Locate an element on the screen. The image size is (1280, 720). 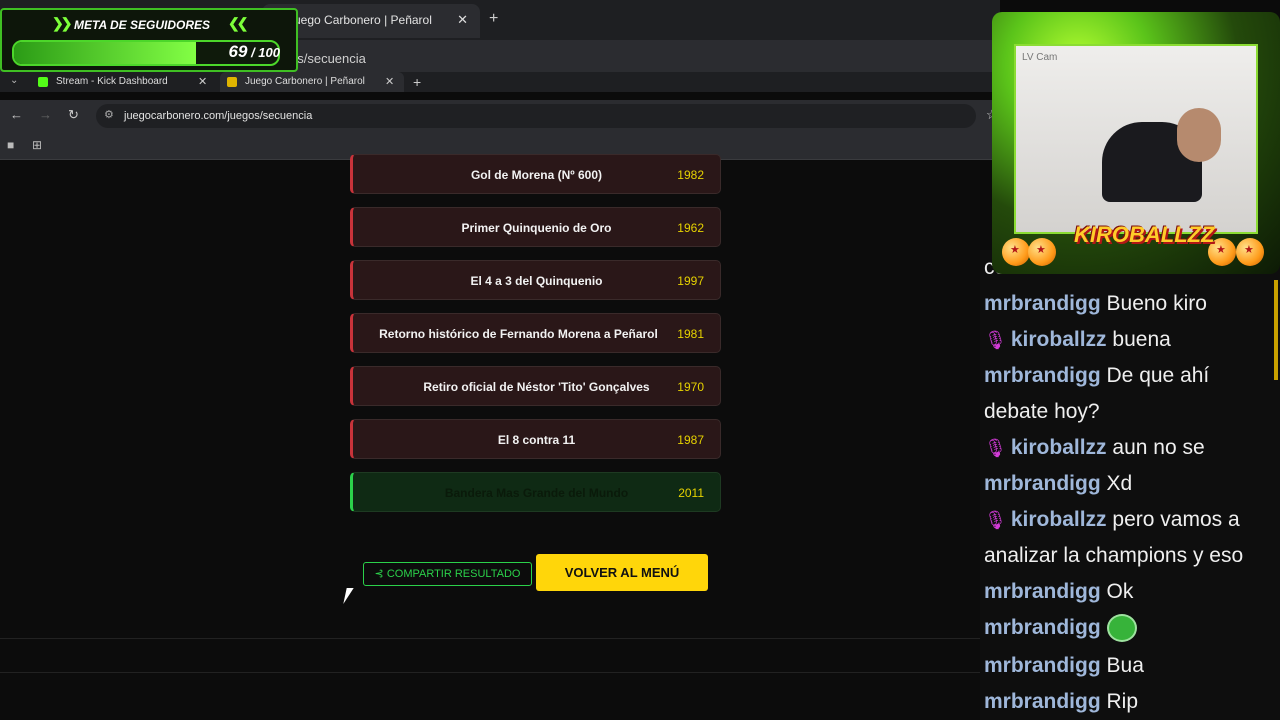
plus-icon: + is located at coordinates (493, 19).